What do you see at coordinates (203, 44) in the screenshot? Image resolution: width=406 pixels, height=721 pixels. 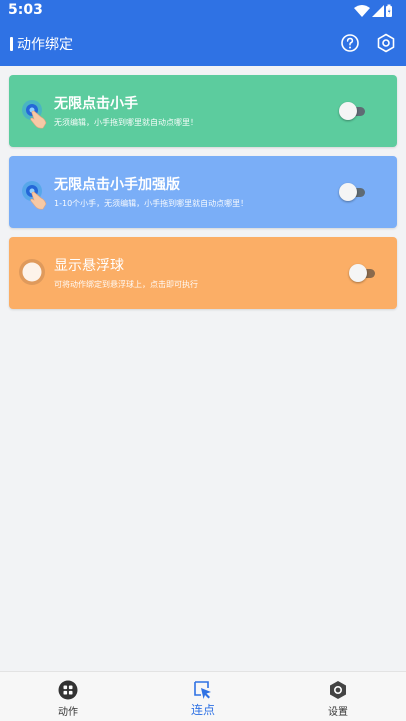 I see `title-bar: 动作绑定` at bounding box center [203, 44].